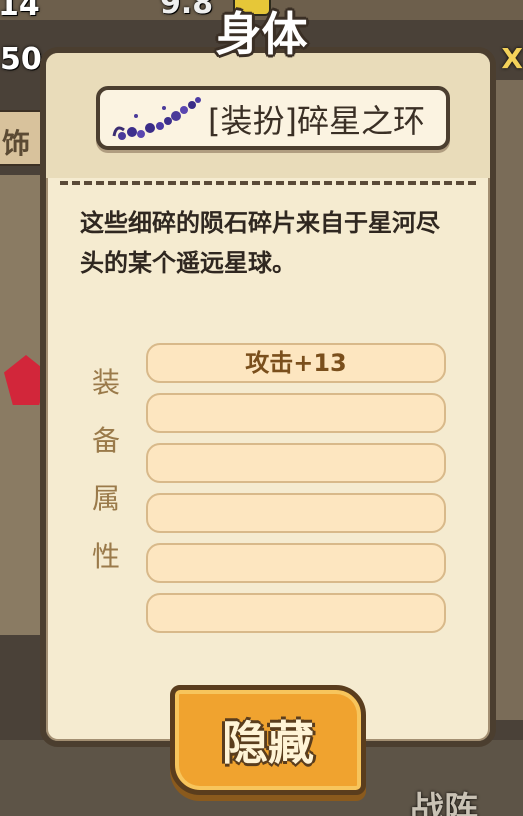 This screenshot has width=523, height=816. Describe the element at coordinates (261, 34) in the screenshot. I see `dialog-title: 身体` at that location.